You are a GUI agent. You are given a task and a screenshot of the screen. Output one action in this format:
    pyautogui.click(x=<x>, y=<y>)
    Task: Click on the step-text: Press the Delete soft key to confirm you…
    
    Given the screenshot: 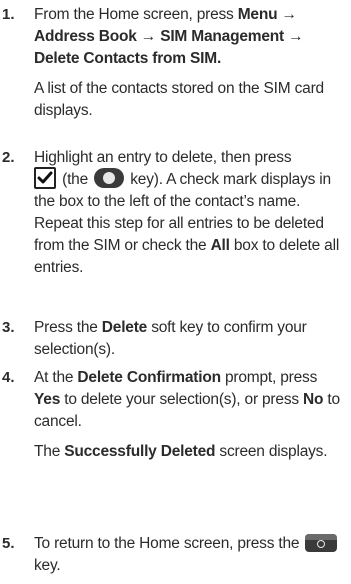 What is the action you would take?
    pyautogui.click(x=190, y=339)
    